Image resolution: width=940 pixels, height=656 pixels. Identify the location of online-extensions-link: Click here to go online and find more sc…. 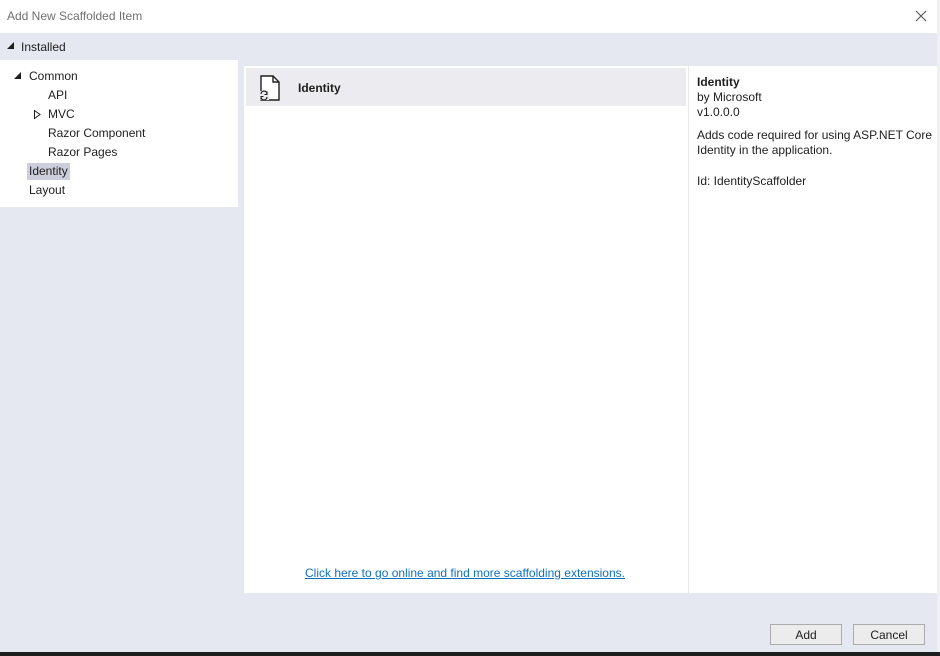
(465, 573).